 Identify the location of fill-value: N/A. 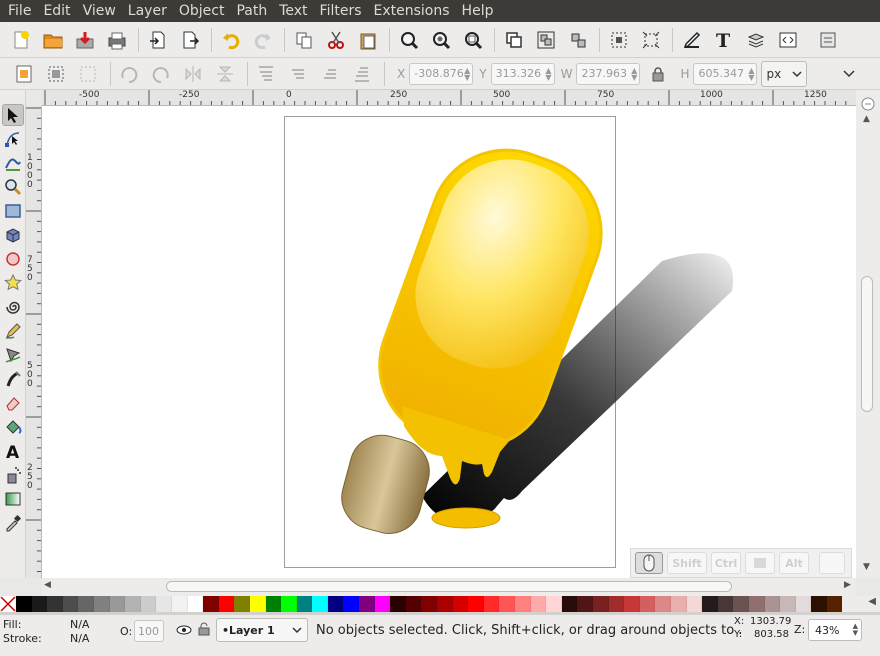
(79, 624).